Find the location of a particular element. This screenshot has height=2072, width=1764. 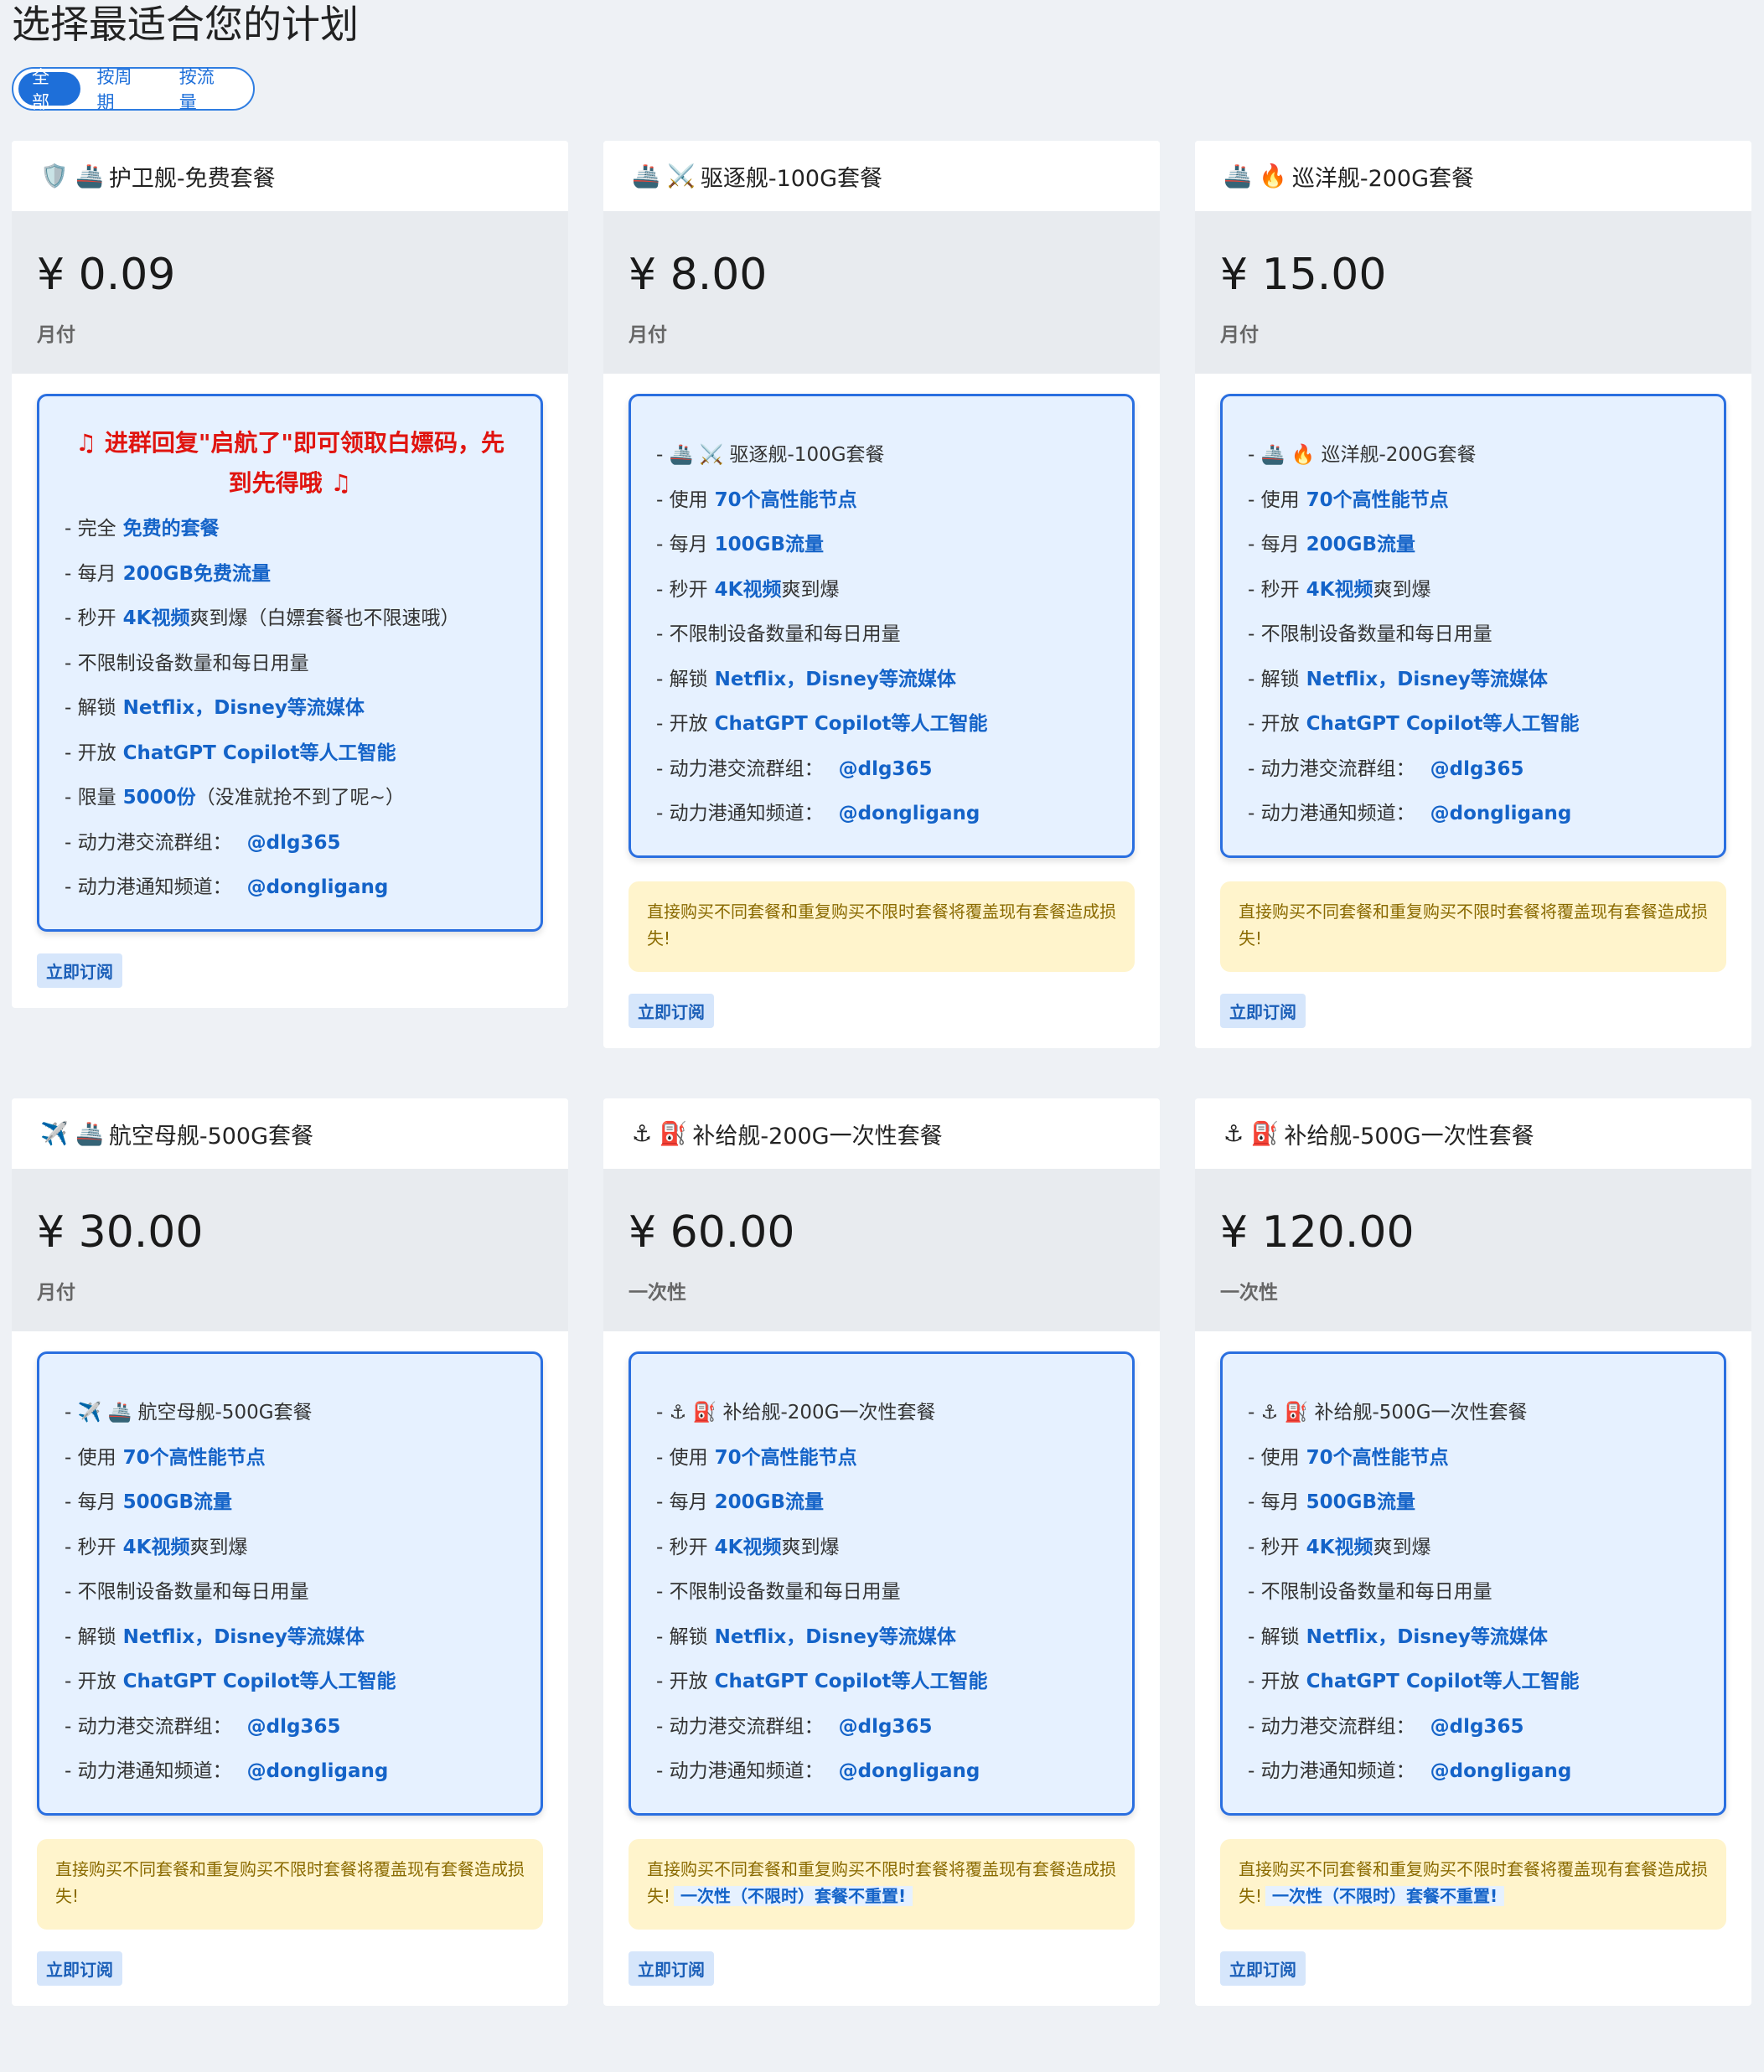

feature-line: - 🚢 ⚔️ 驱逐舰-100G套餐 is located at coordinates (894, 455).